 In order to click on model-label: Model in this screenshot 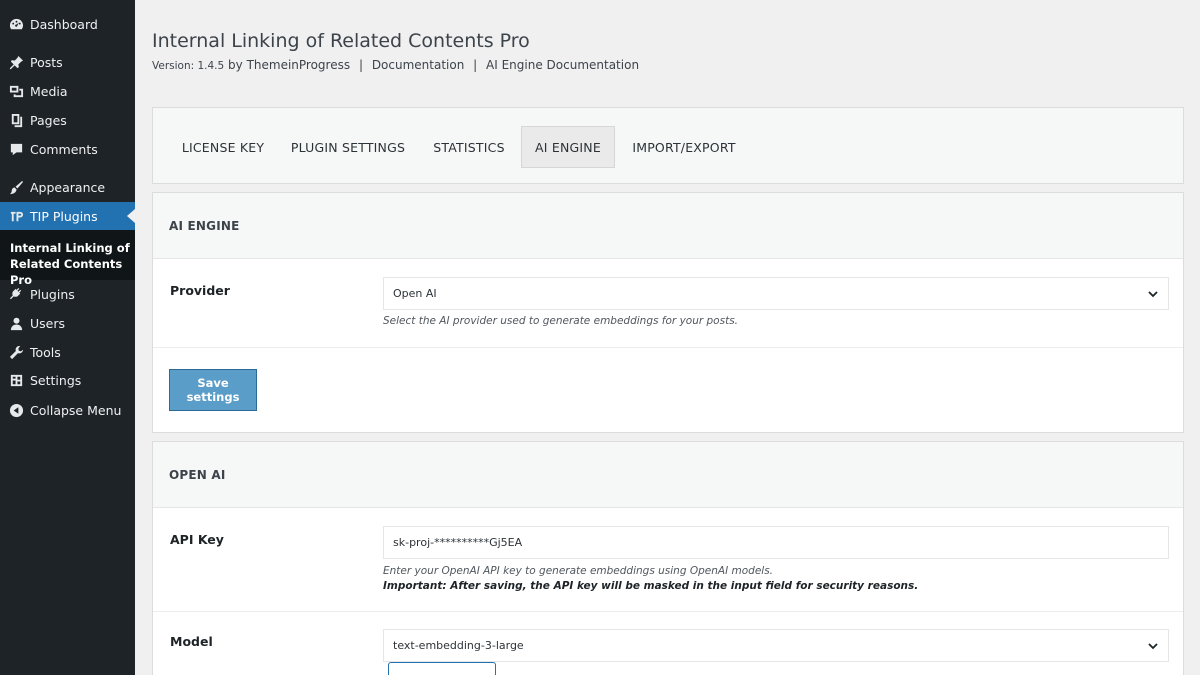, I will do `click(191, 641)`.